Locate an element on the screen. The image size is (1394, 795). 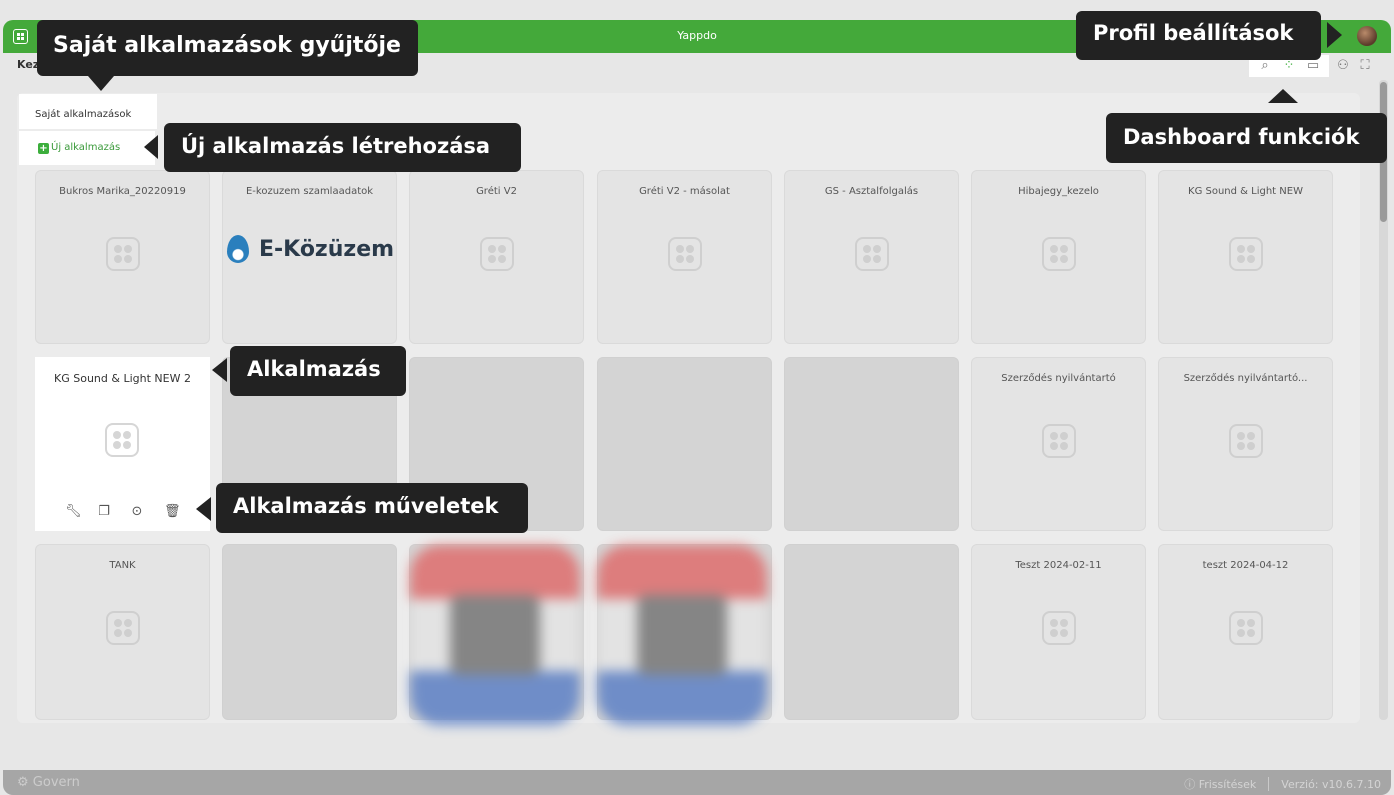
e-kozuzem-logo: E-Közüzem is located at coordinates (310, 249).